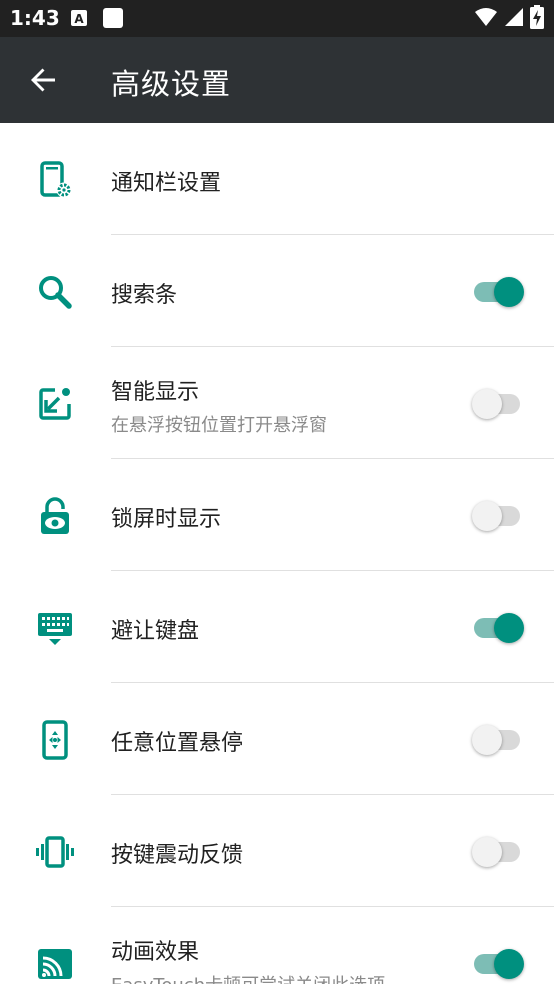 The width and height of the screenshot is (554, 984). What do you see at coordinates (219, 425) in the screenshot?
I see `setting-subtitle: 在悬浮按钮位置打开悬浮窗` at bounding box center [219, 425].